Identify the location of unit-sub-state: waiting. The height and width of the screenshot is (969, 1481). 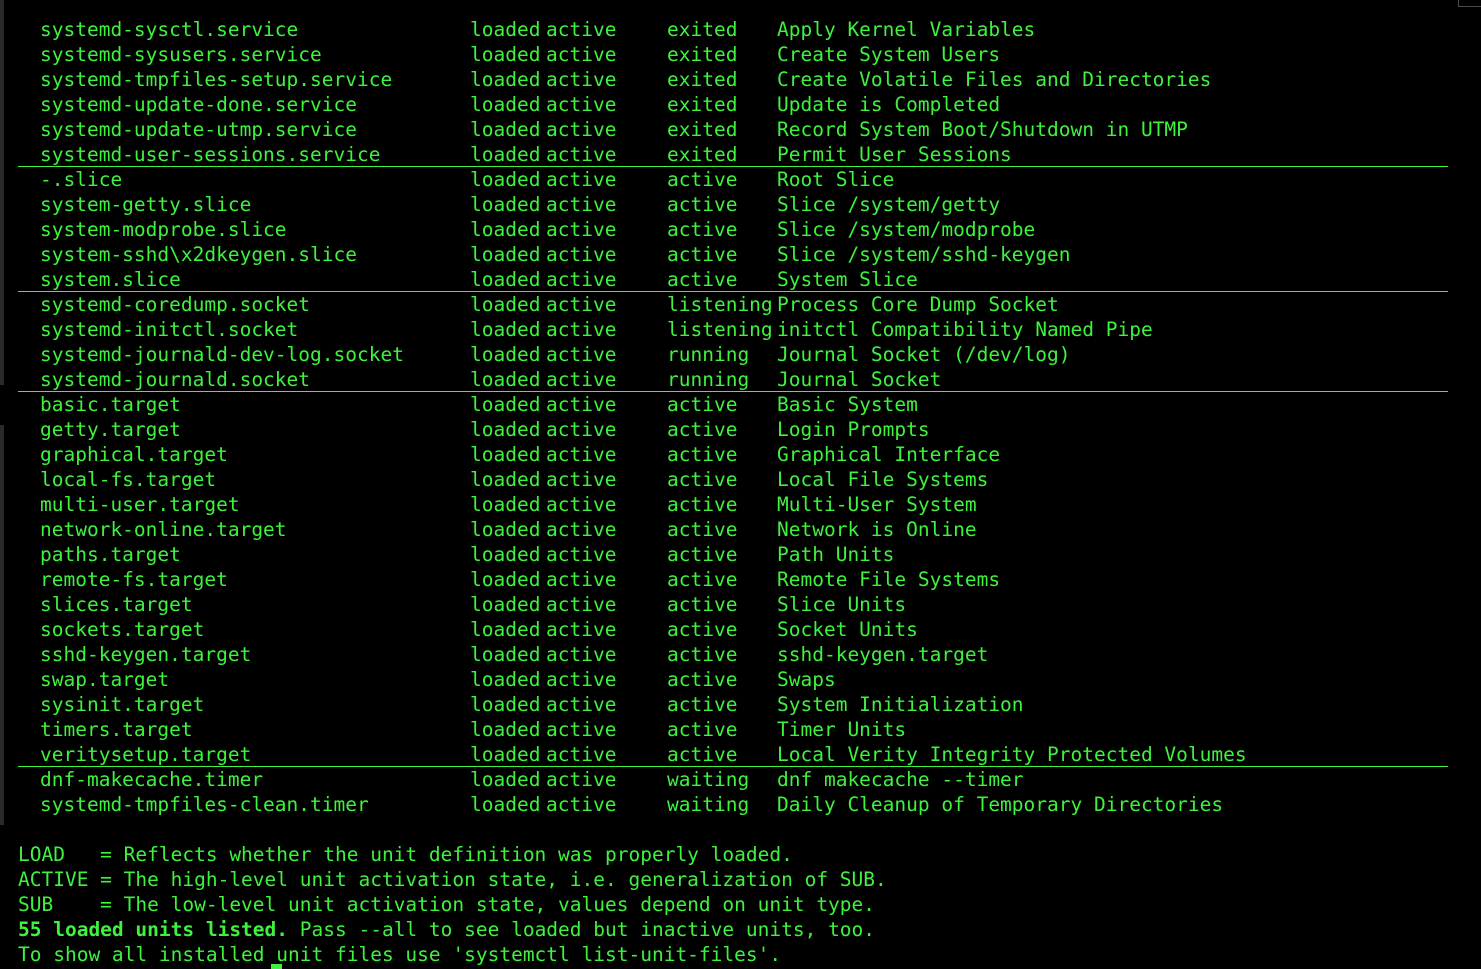
(708, 804).